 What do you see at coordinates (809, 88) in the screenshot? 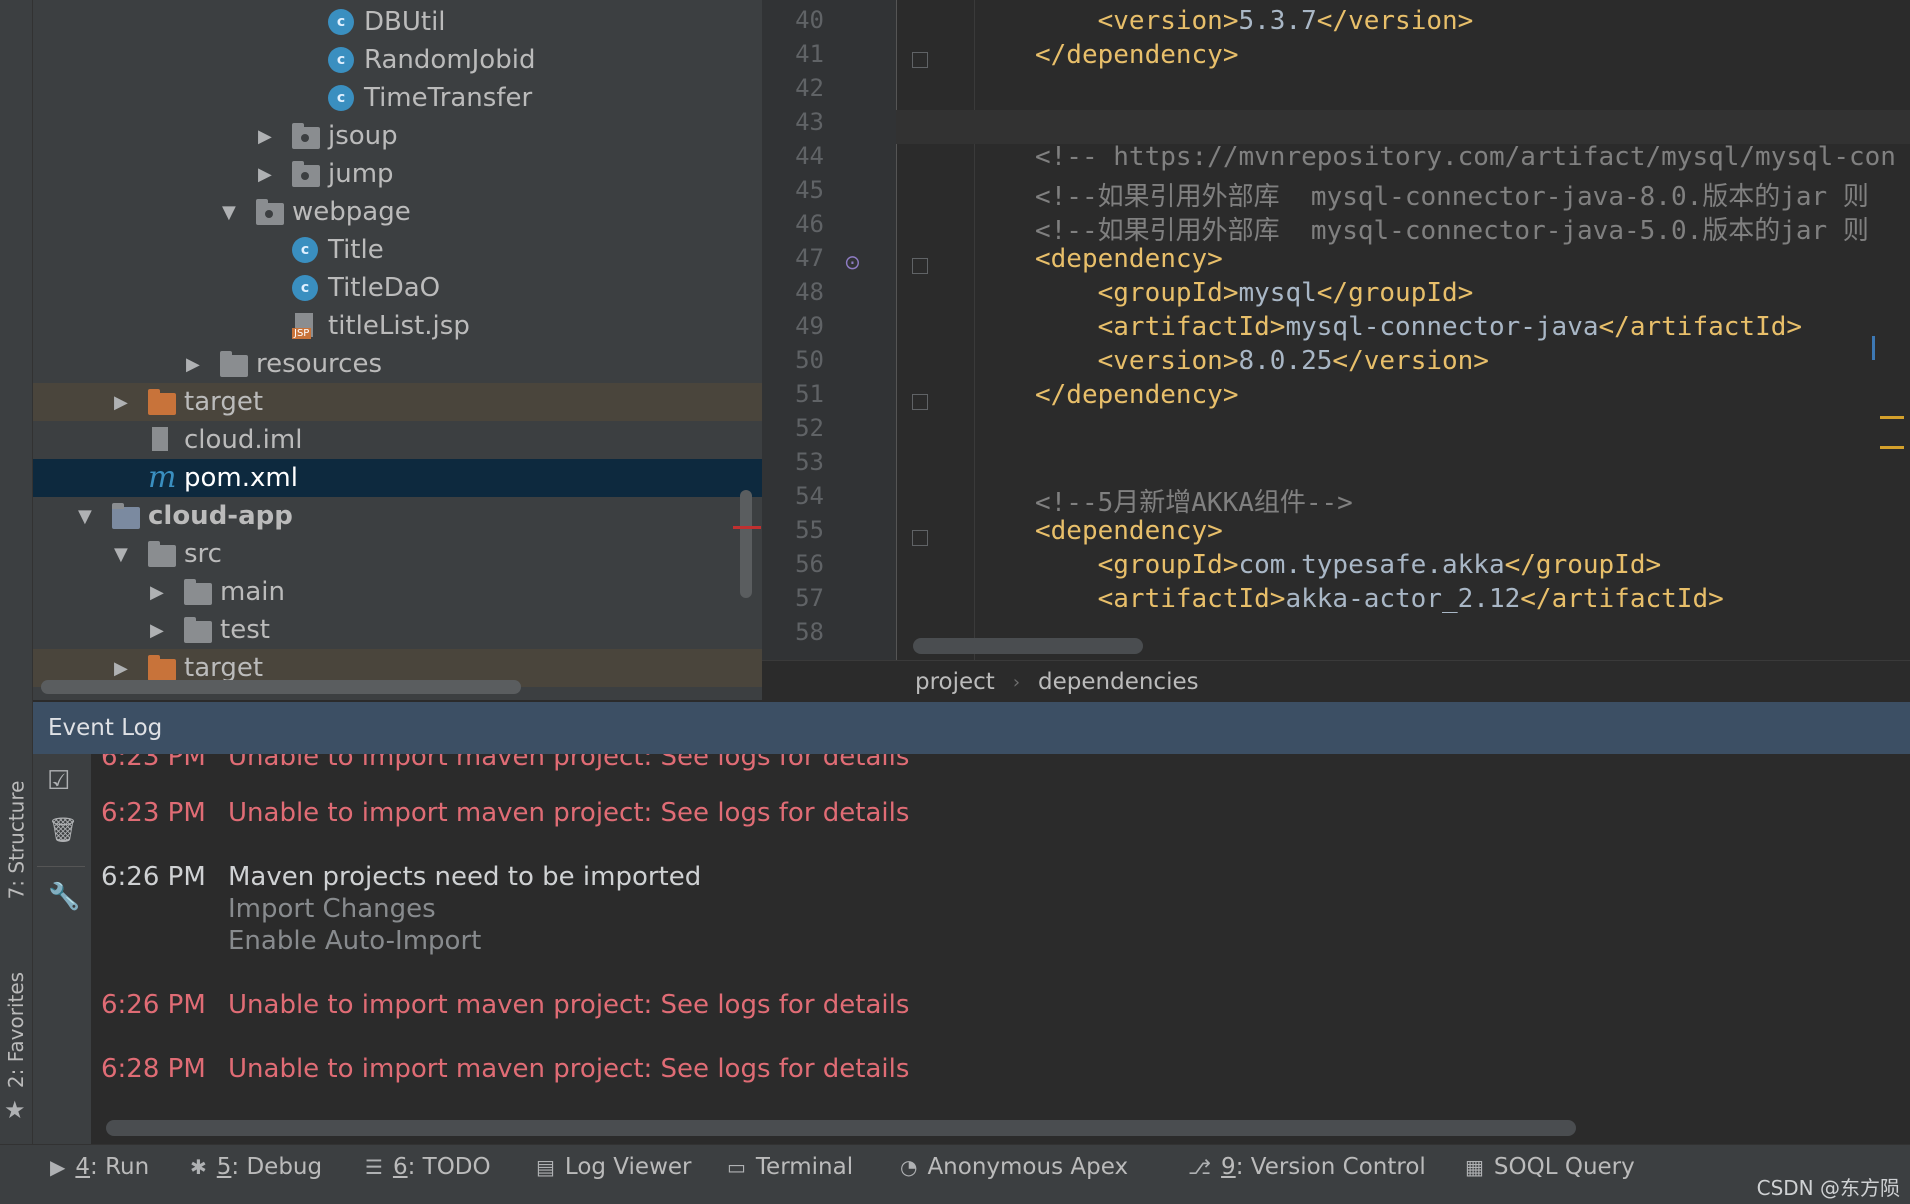
I see `line-number: 42` at bounding box center [809, 88].